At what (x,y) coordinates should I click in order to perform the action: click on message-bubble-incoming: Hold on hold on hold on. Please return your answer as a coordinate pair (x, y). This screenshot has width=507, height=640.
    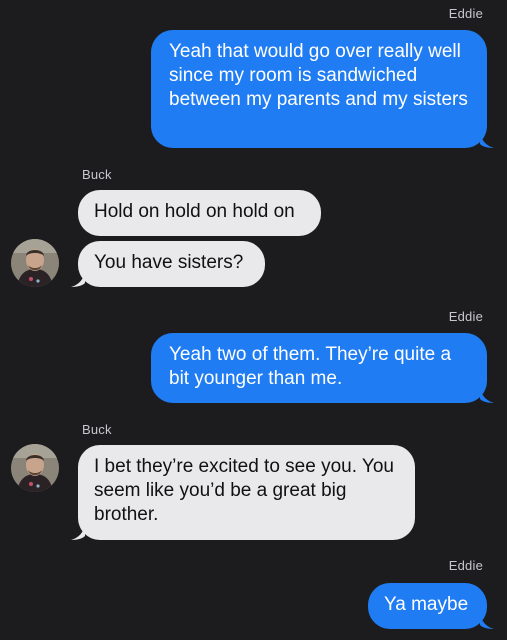
    Looking at the image, I should click on (199, 213).